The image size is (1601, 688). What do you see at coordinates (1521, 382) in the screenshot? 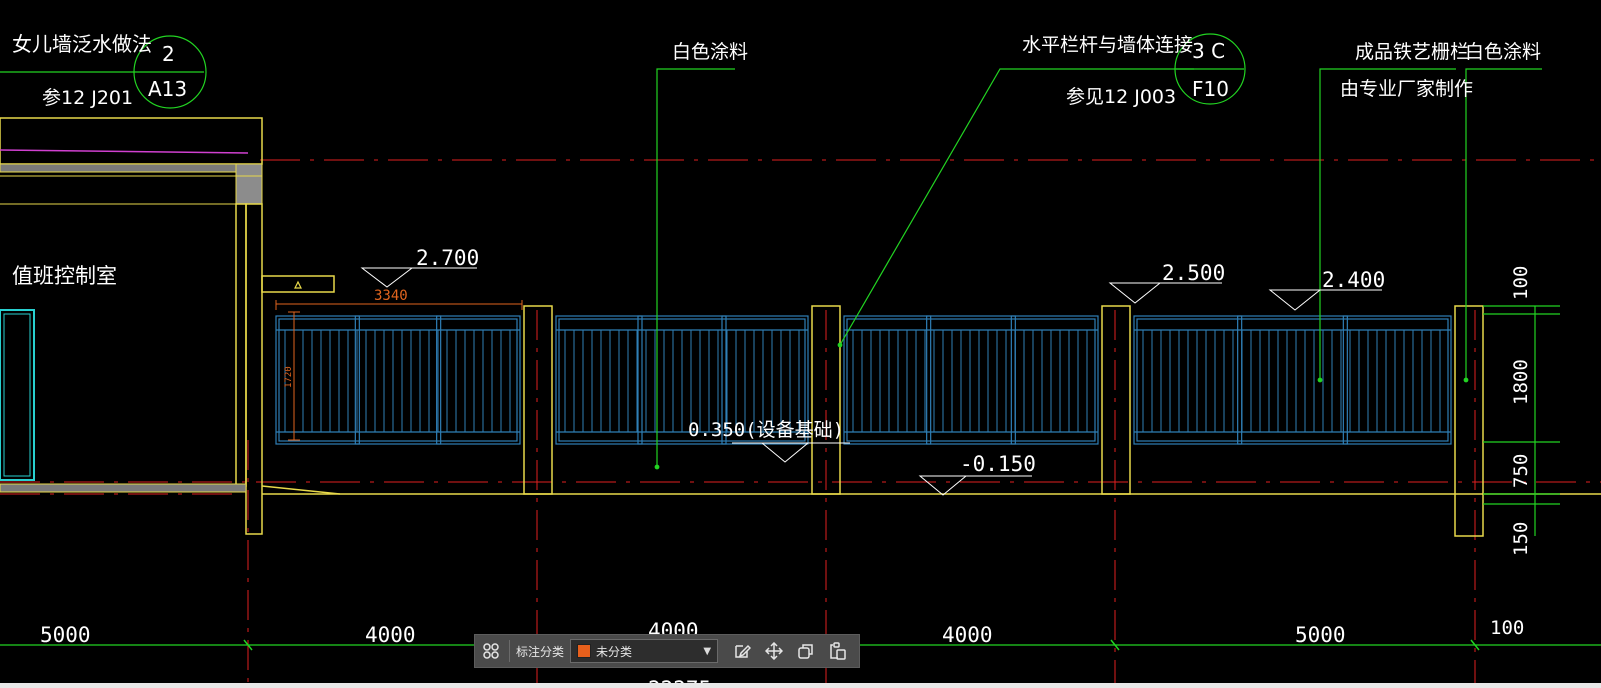
I see `vertical-dim-1800: 1800` at bounding box center [1521, 382].